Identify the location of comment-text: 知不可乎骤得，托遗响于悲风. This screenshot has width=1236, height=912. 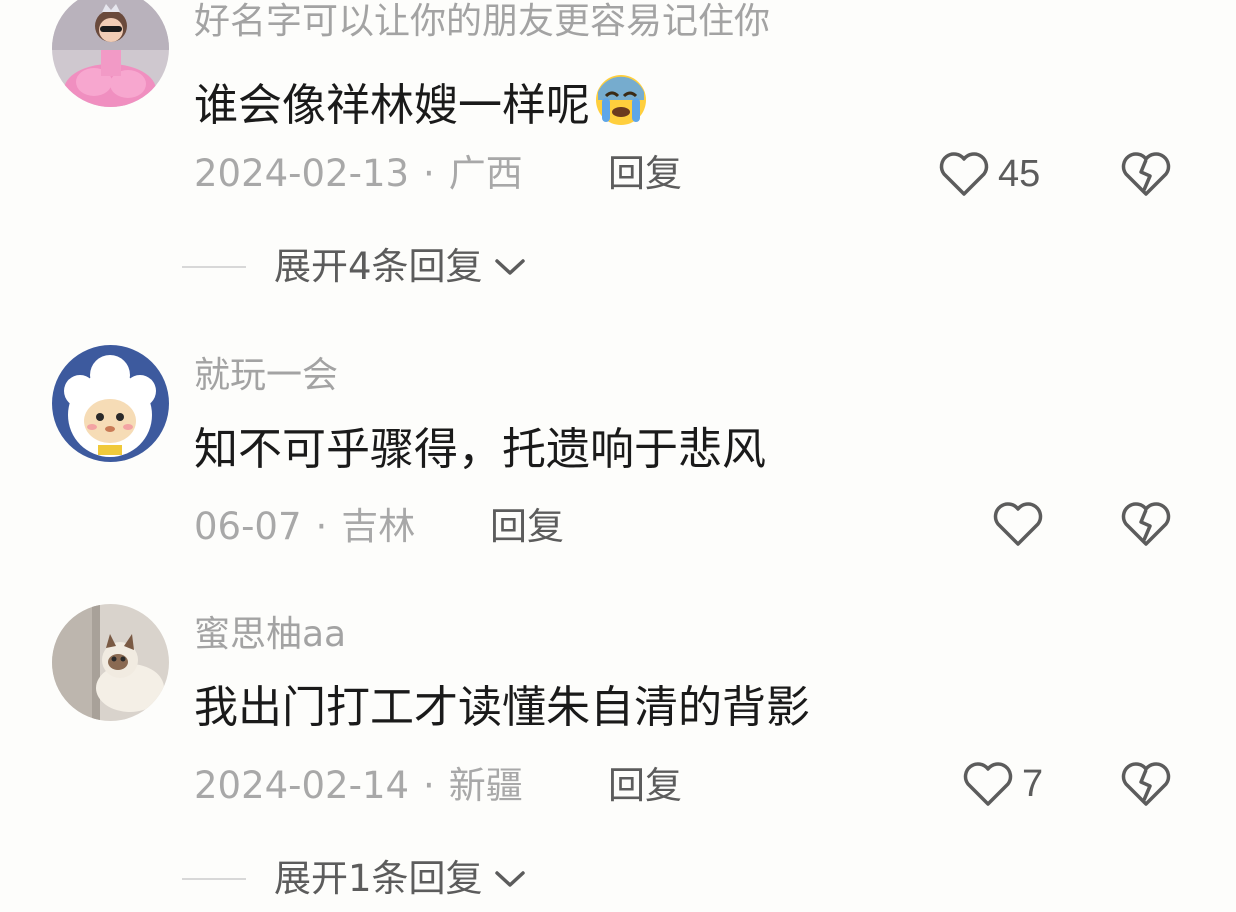
(480, 450).